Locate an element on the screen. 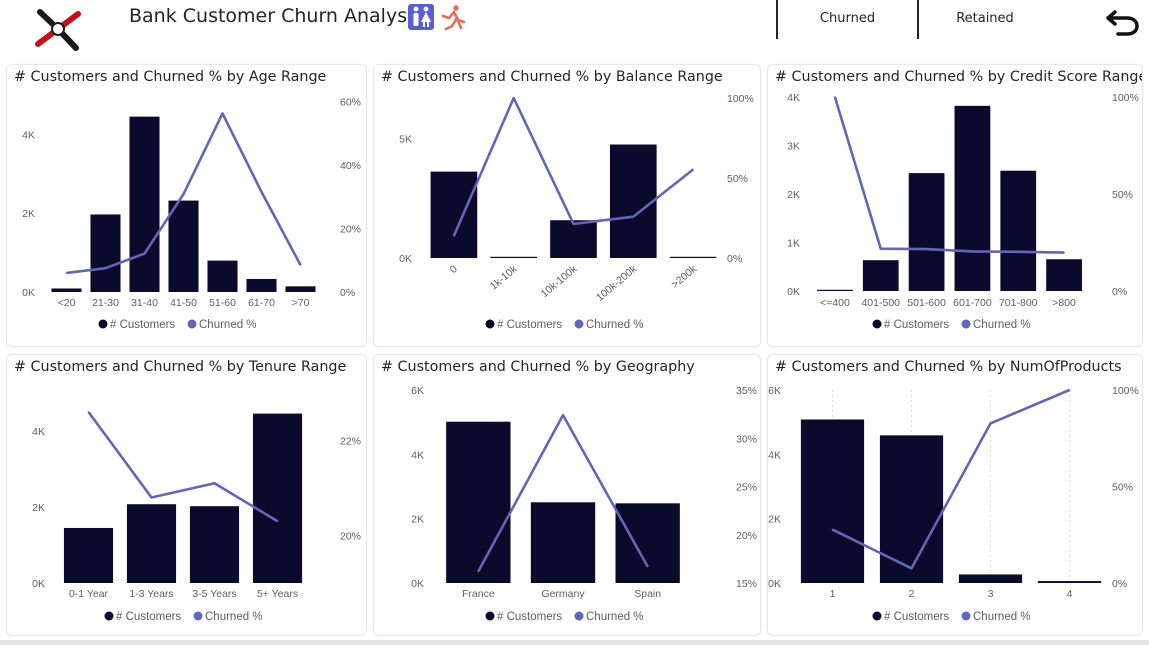 Image resolution: width=1149 pixels, height=645 pixels. x-axis-tick: >200k is located at coordinates (684, 277).